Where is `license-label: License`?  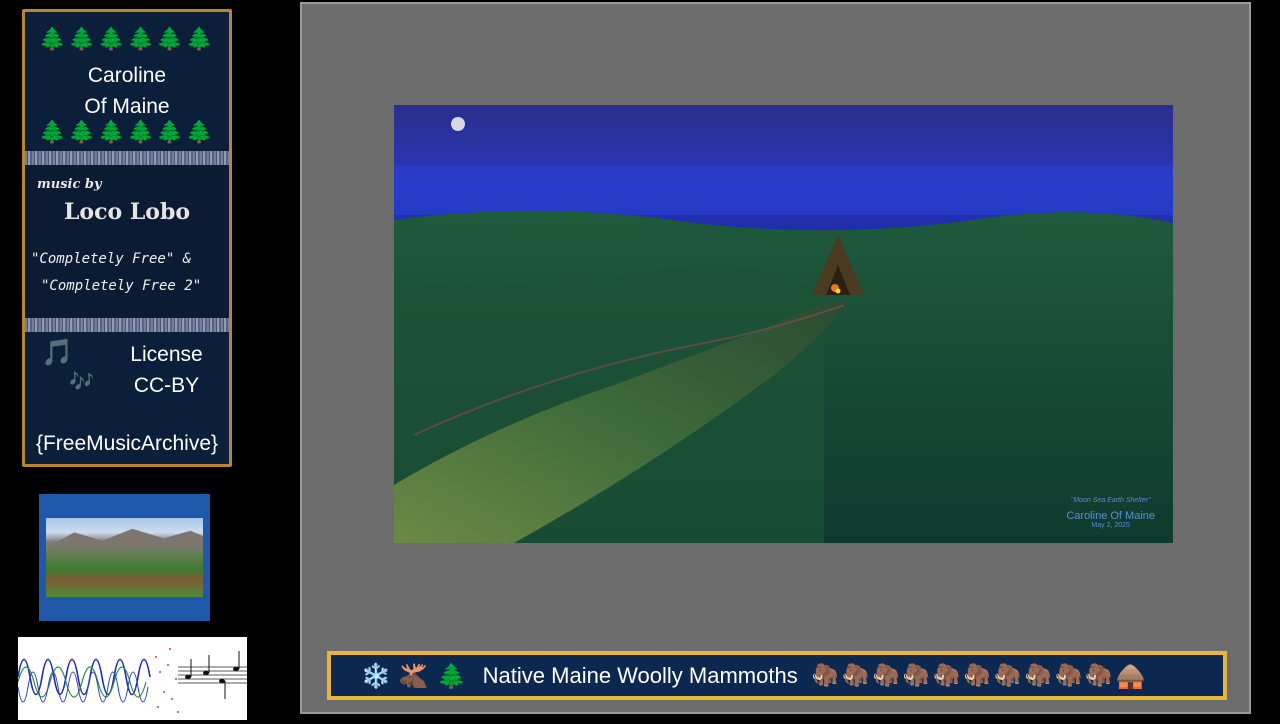
license-label: License is located at coordinates (166, 354).